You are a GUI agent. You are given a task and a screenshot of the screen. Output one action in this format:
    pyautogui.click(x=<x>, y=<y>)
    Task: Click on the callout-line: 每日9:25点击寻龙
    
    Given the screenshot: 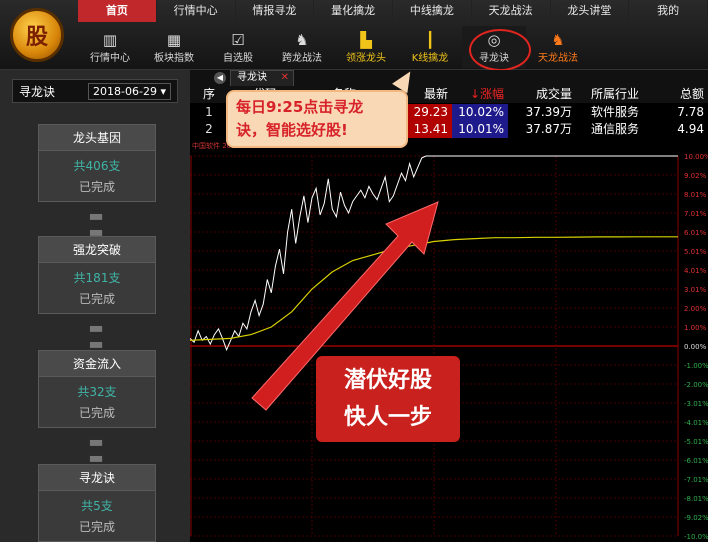 What is the action you would take?
    pyautogui.click(x=300, y=107)
    